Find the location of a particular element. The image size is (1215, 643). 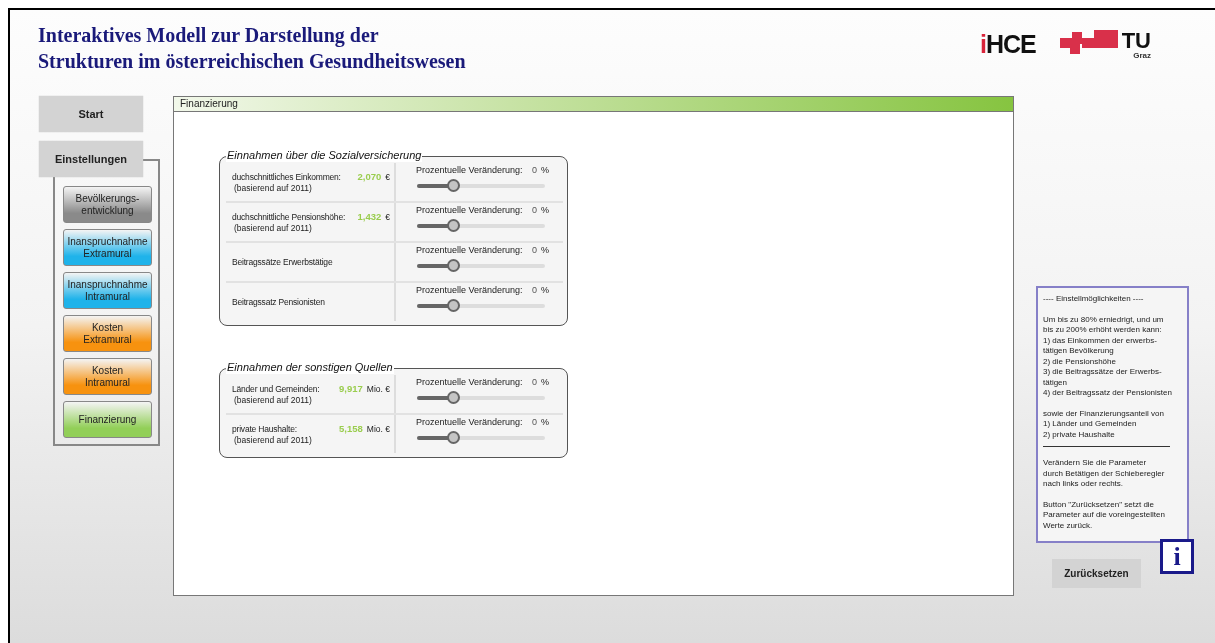

info-text: ---- Einstellmöglichkeiten ---- is located at coordinates (1094, 299).